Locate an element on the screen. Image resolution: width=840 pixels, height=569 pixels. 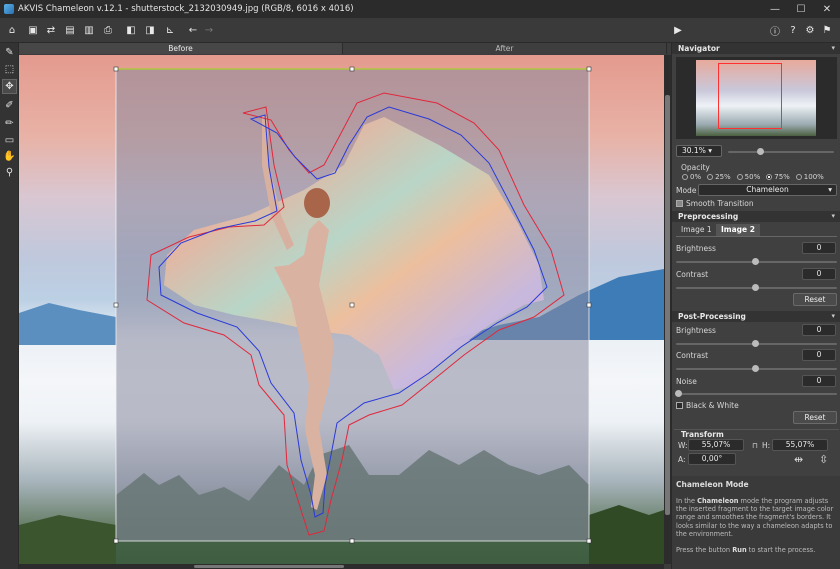
postprocessing-header: Post-Processing ▾ is located at coordinates (756, 316).